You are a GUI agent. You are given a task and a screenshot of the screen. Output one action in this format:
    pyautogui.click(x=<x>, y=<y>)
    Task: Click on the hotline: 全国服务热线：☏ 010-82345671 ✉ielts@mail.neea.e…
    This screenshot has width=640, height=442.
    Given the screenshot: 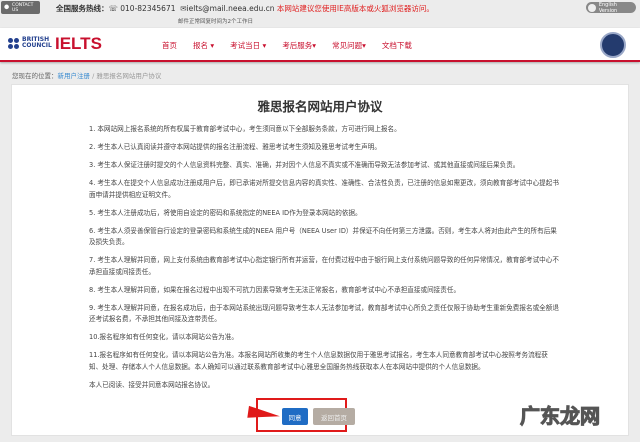 What is the action you would take?
    pyautogui.click(x=245, y=8)
    